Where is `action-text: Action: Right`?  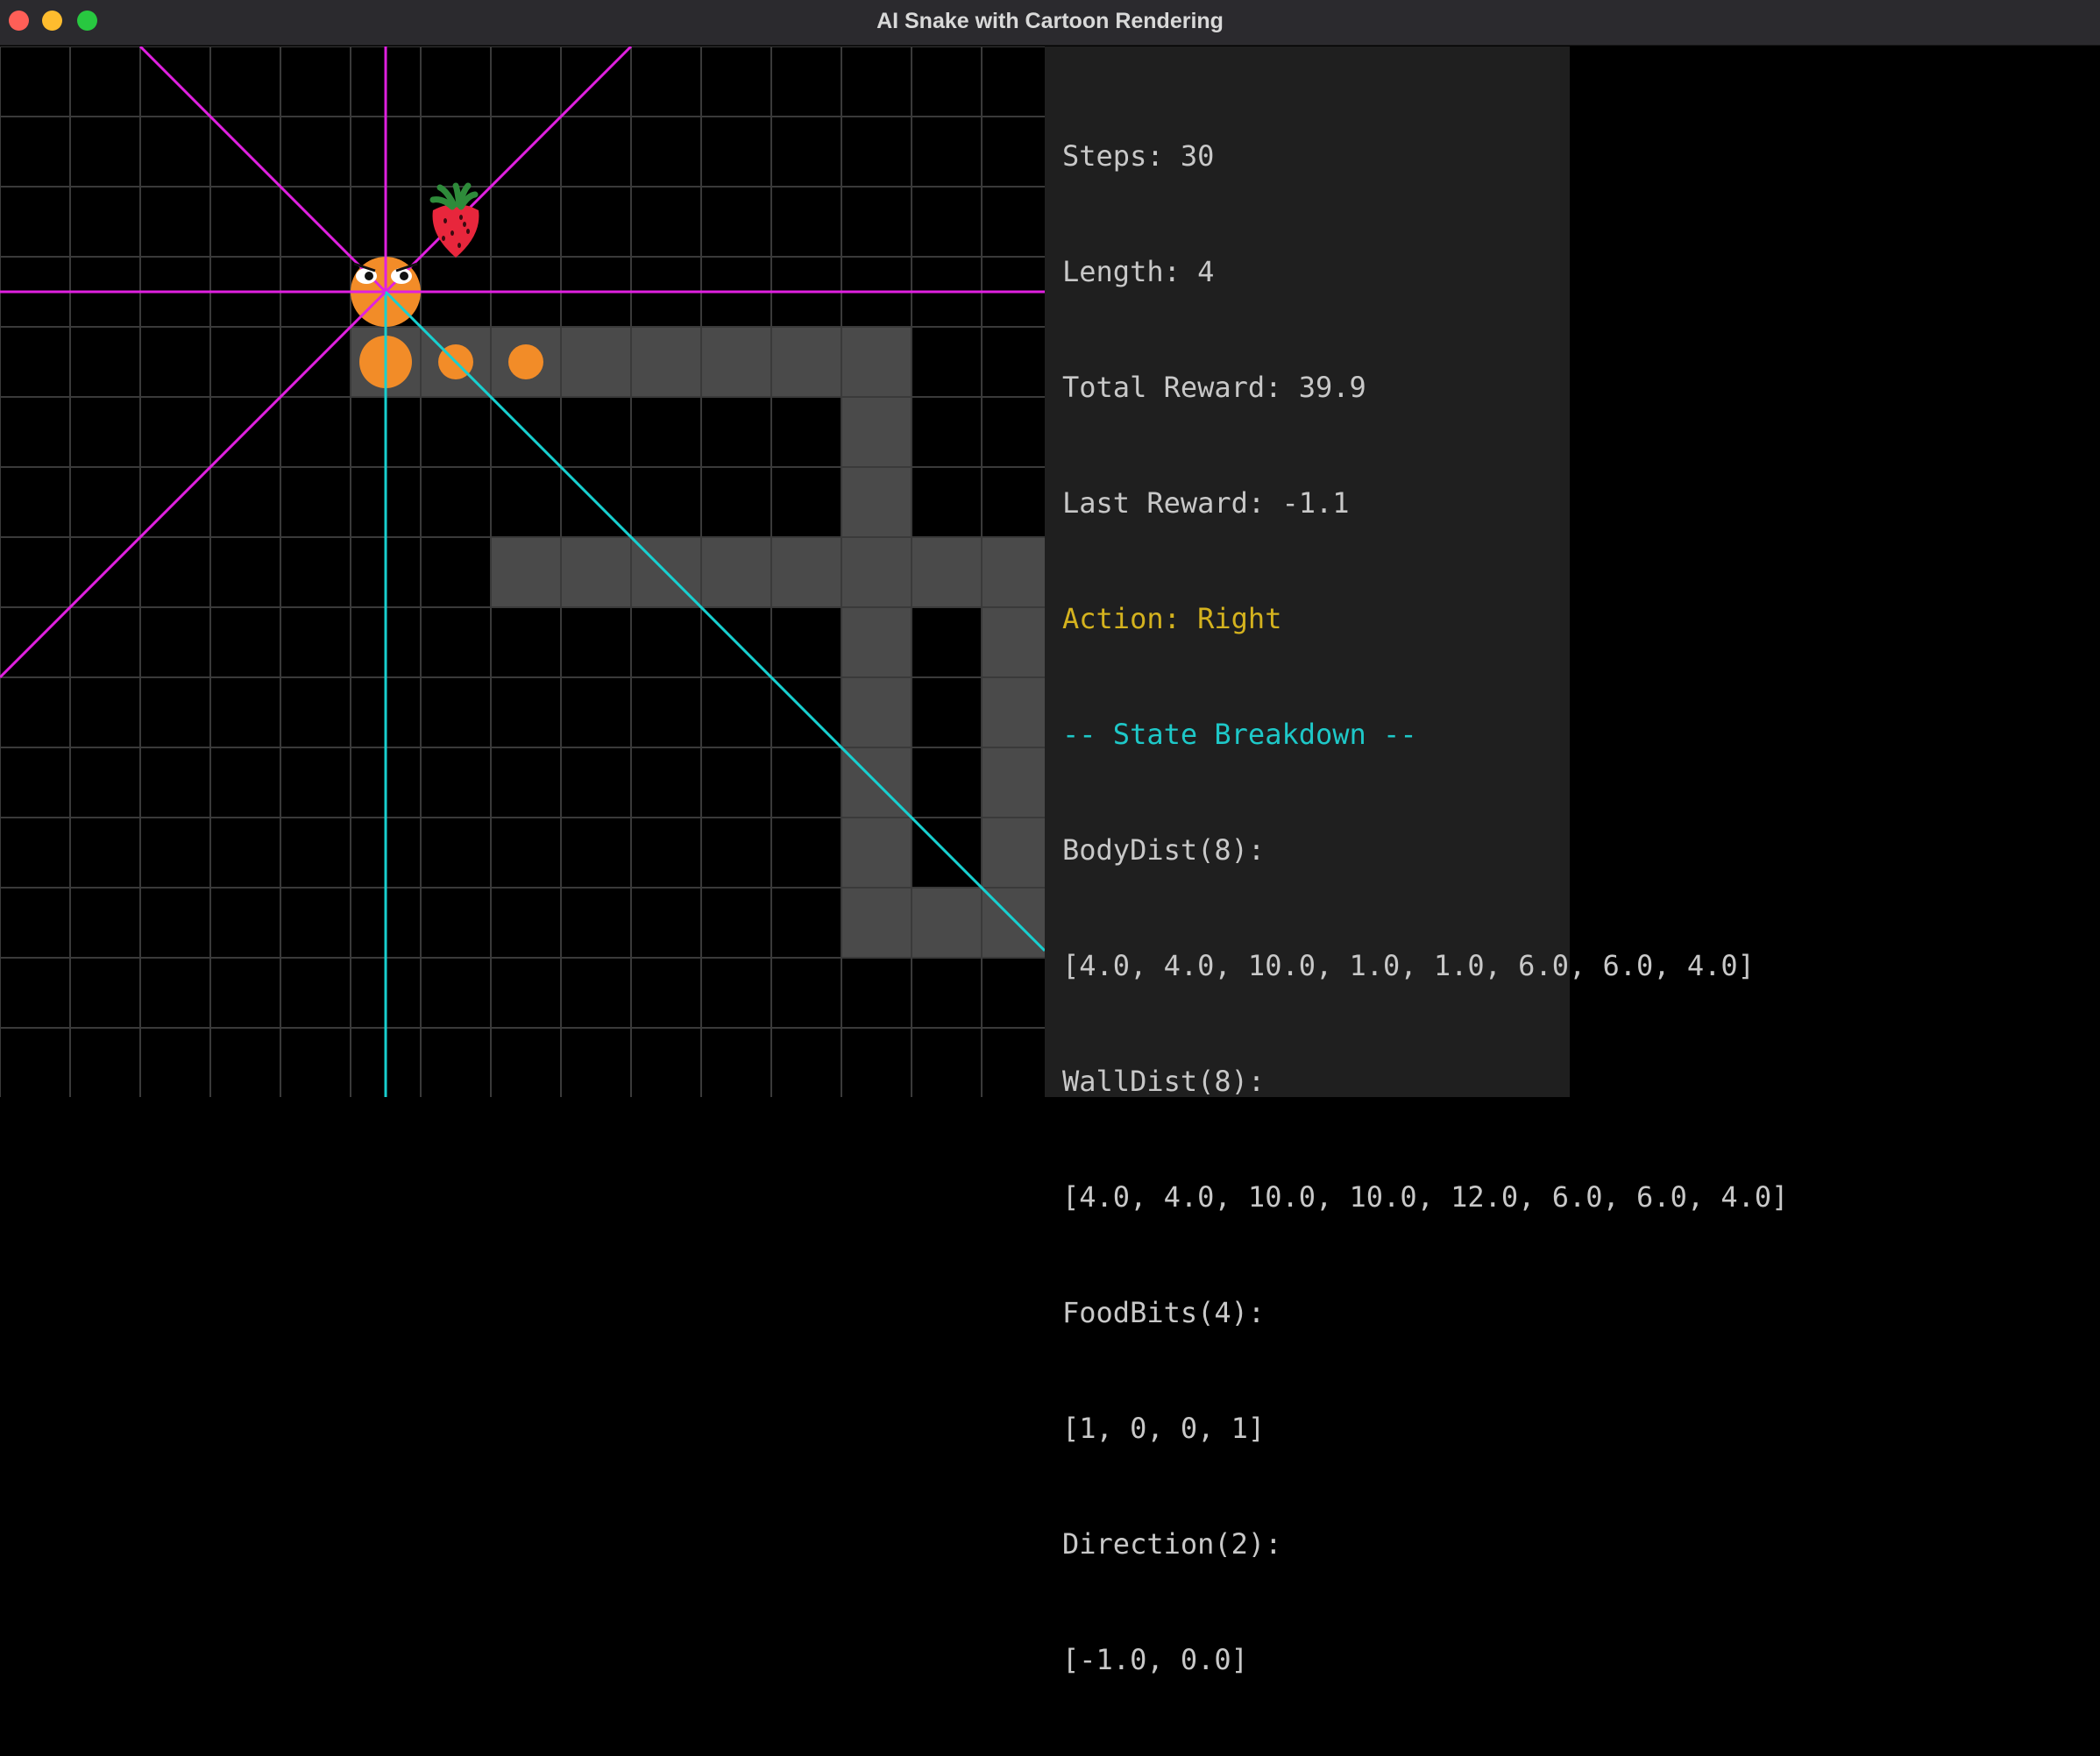 action-text: Action: Right is located at coordinates (1172, 618).